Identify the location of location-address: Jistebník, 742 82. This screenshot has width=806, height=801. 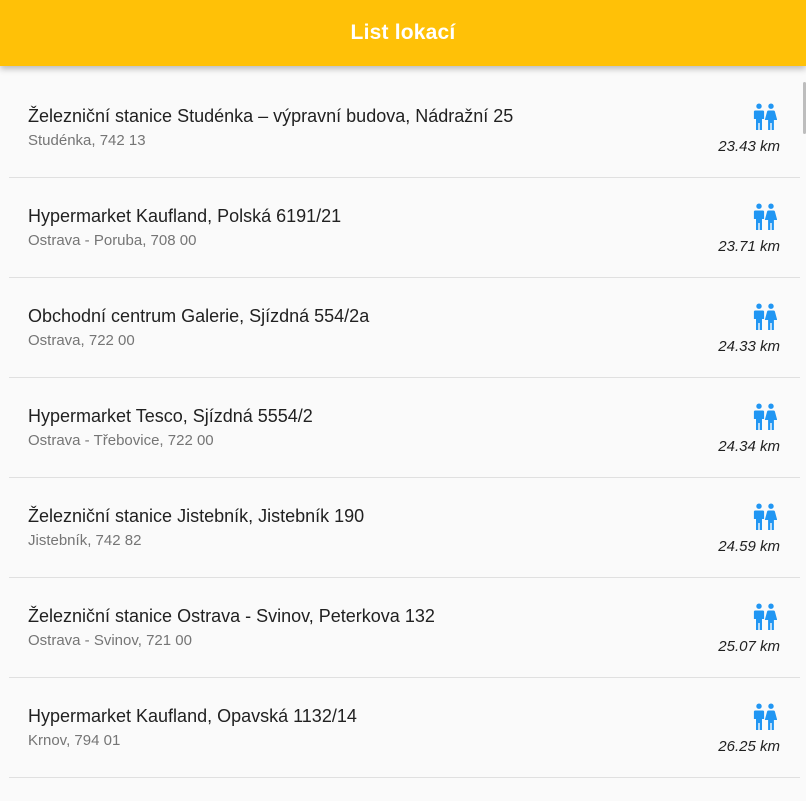
(85, 540).